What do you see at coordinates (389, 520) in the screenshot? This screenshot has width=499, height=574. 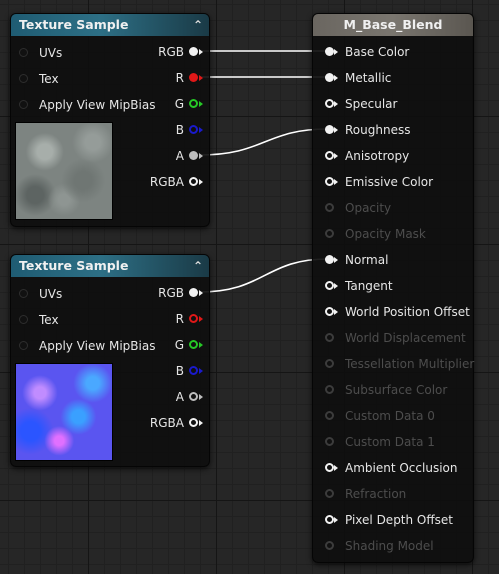 I see `material-pin-pixel-depth-offset: Pixel Depth Offset` at bounding box center [389, 520].